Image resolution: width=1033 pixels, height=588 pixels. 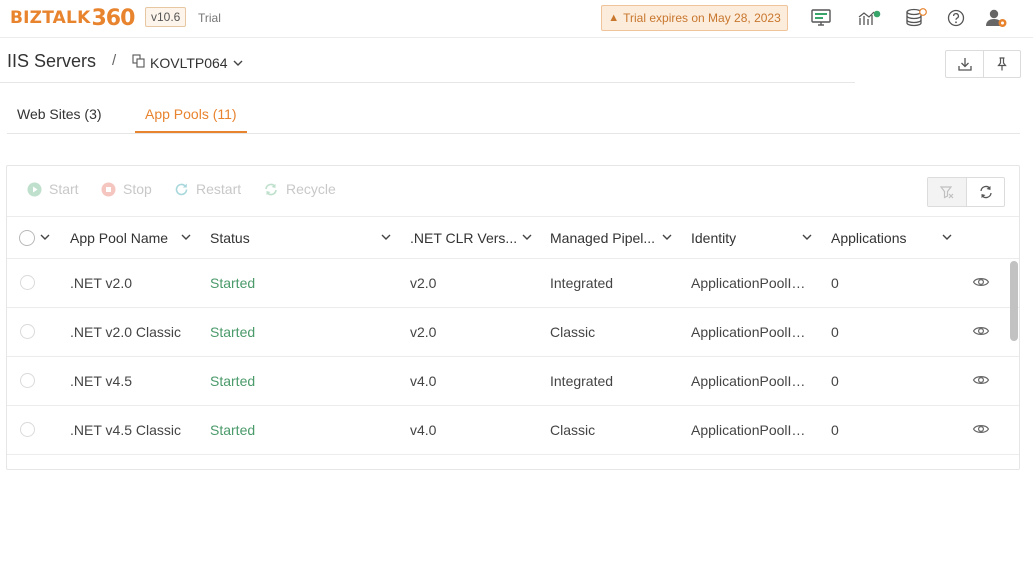 What do you see at coordinates (916, 18) in the screenshot?
I see `database-icon` at bounding box center [916, 18].